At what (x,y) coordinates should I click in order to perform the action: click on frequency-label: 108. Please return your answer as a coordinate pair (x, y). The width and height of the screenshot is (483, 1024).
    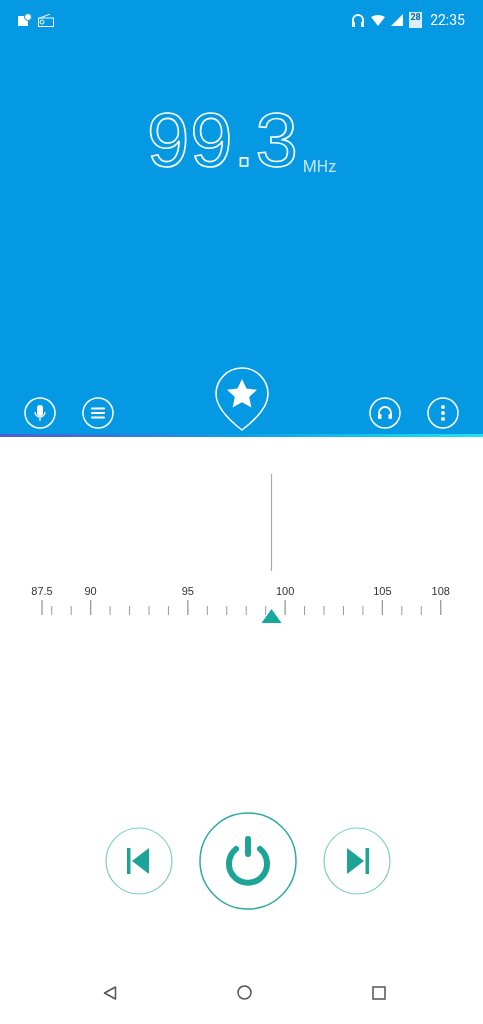
    Looking at the image, I should click on (440, 591).